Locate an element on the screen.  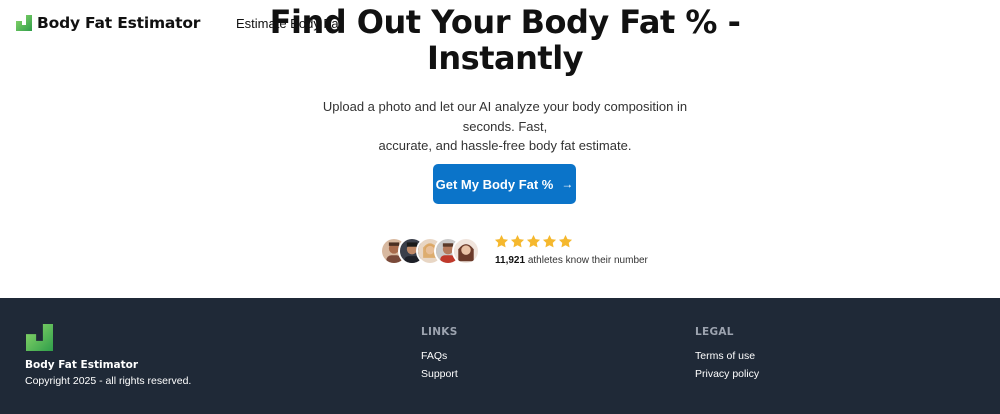
rating-caption-text: athletes know their number is located at coordinates (587, 260).